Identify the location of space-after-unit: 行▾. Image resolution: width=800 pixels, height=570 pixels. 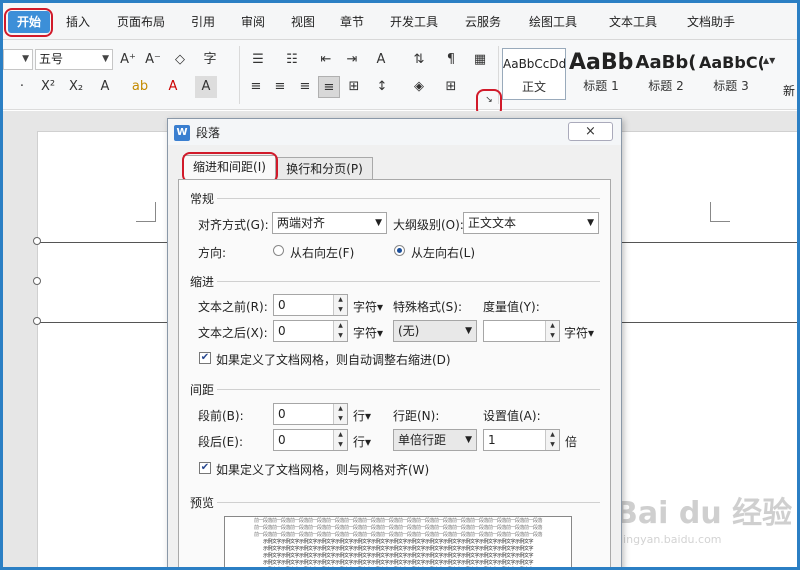
(362, 441).